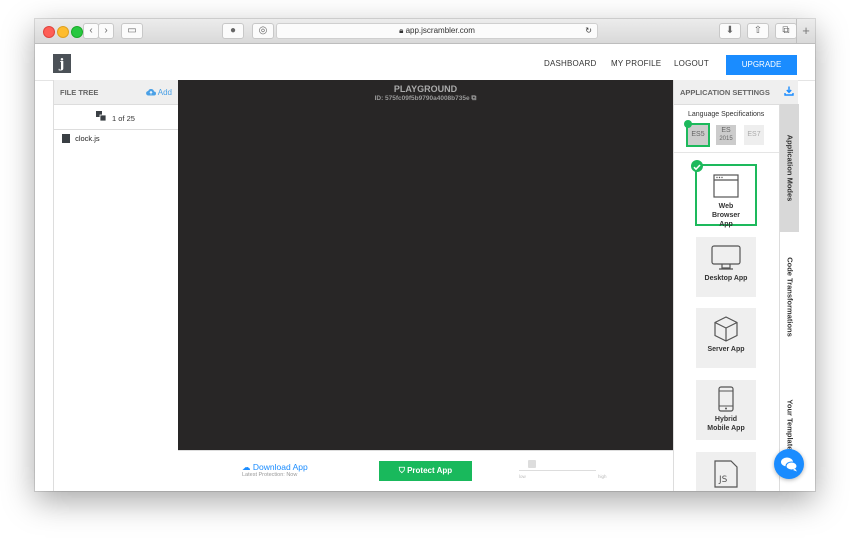 This screenshot has width=850, height=540. I want to click on settings-title: APPLICATION SETTINGS, so click(725, 92).